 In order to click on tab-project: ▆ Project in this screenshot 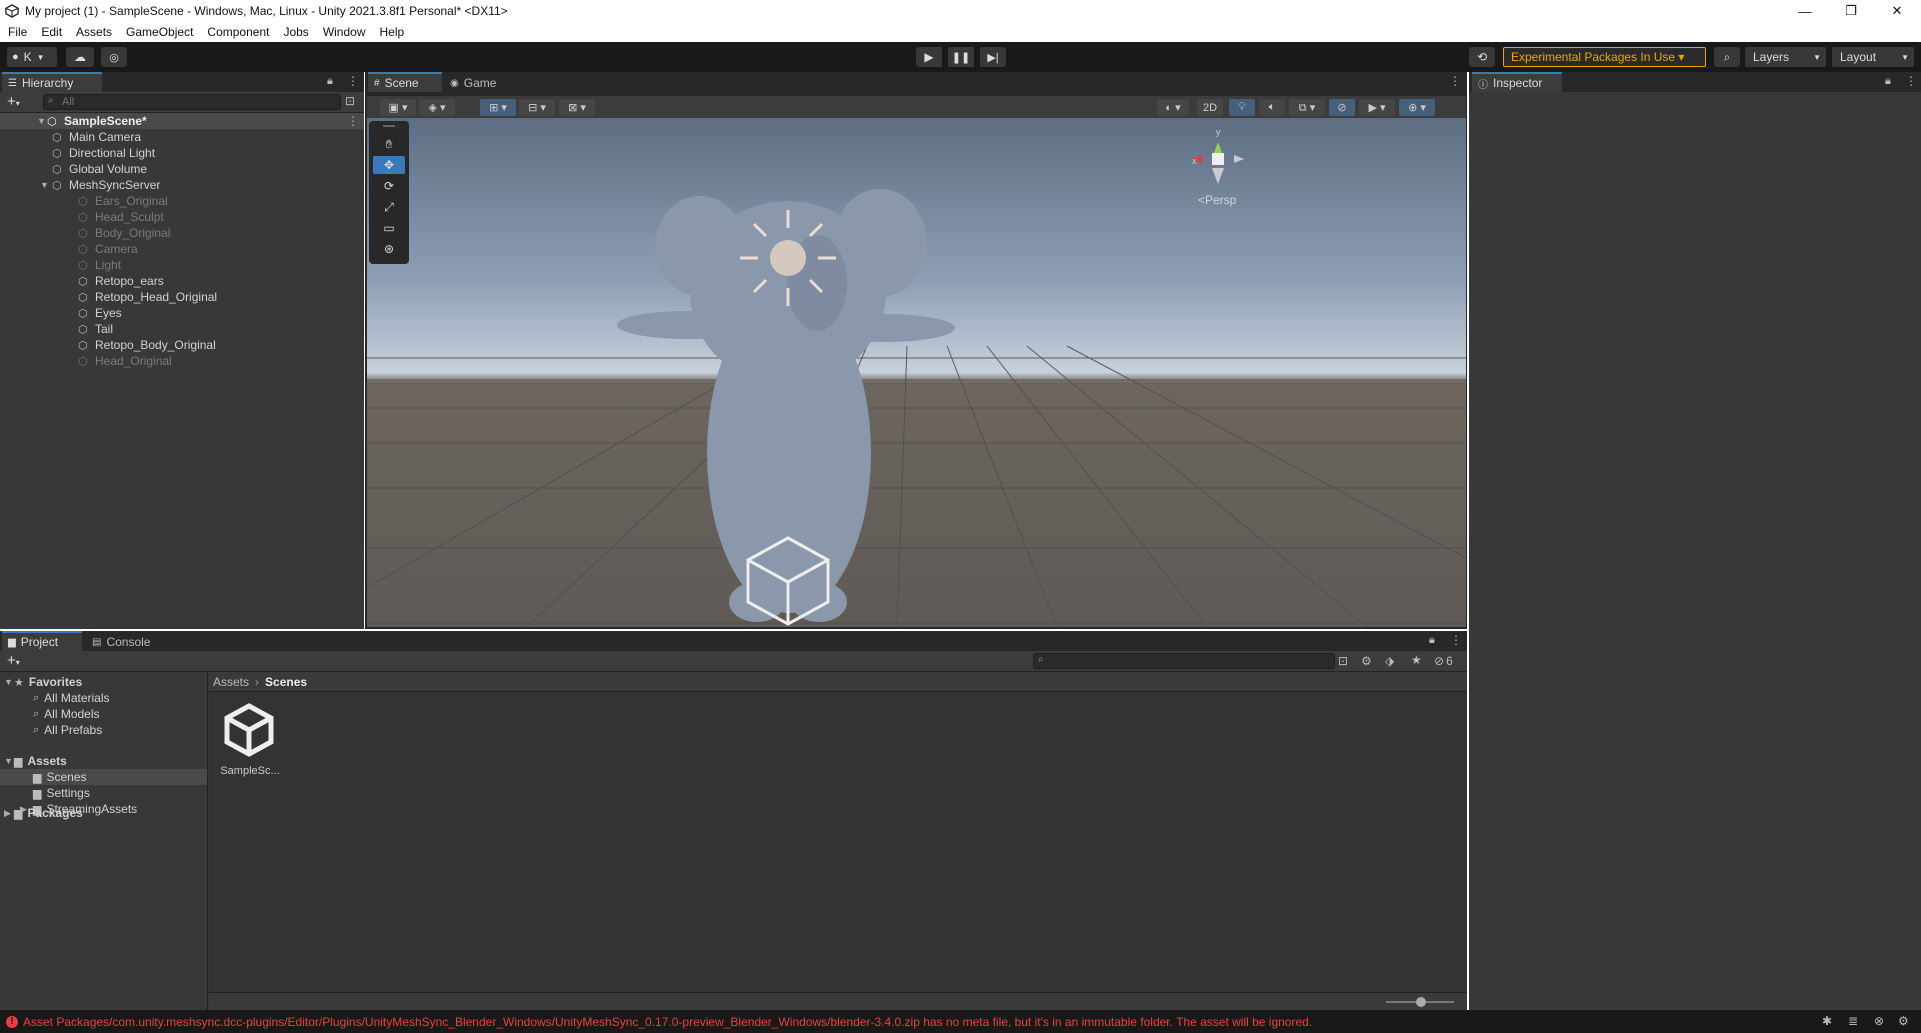, I will do `click(42, 641)`.